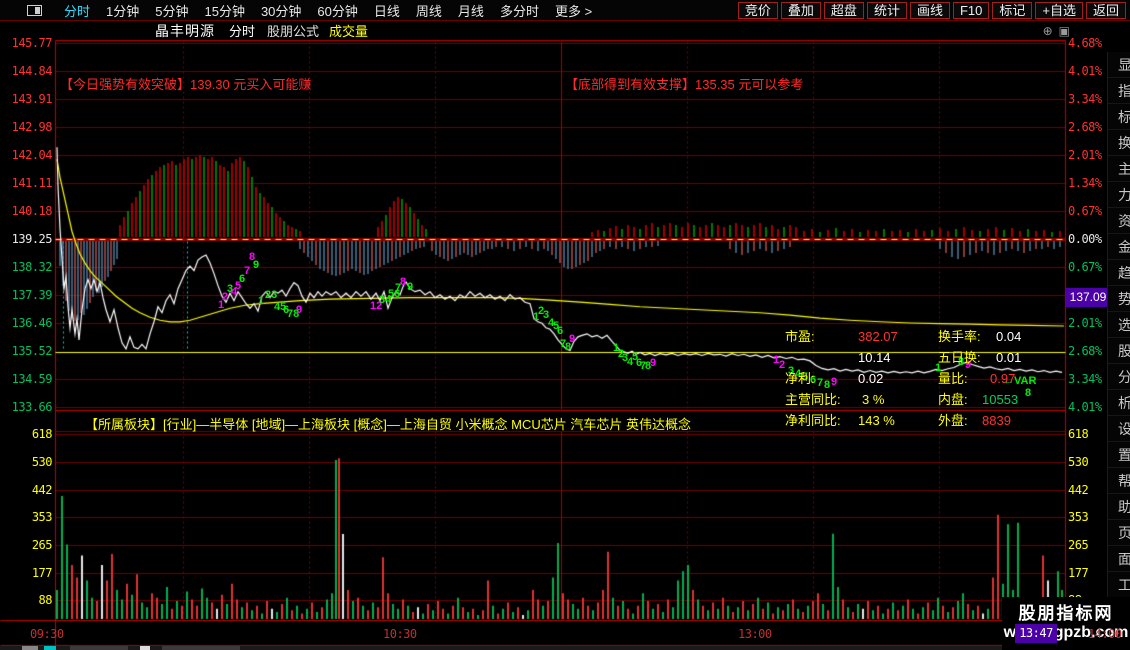 The height and width of the screenshot is (650, 1130). I want to click on tool-button-0: 竞价, so click(757, 10).